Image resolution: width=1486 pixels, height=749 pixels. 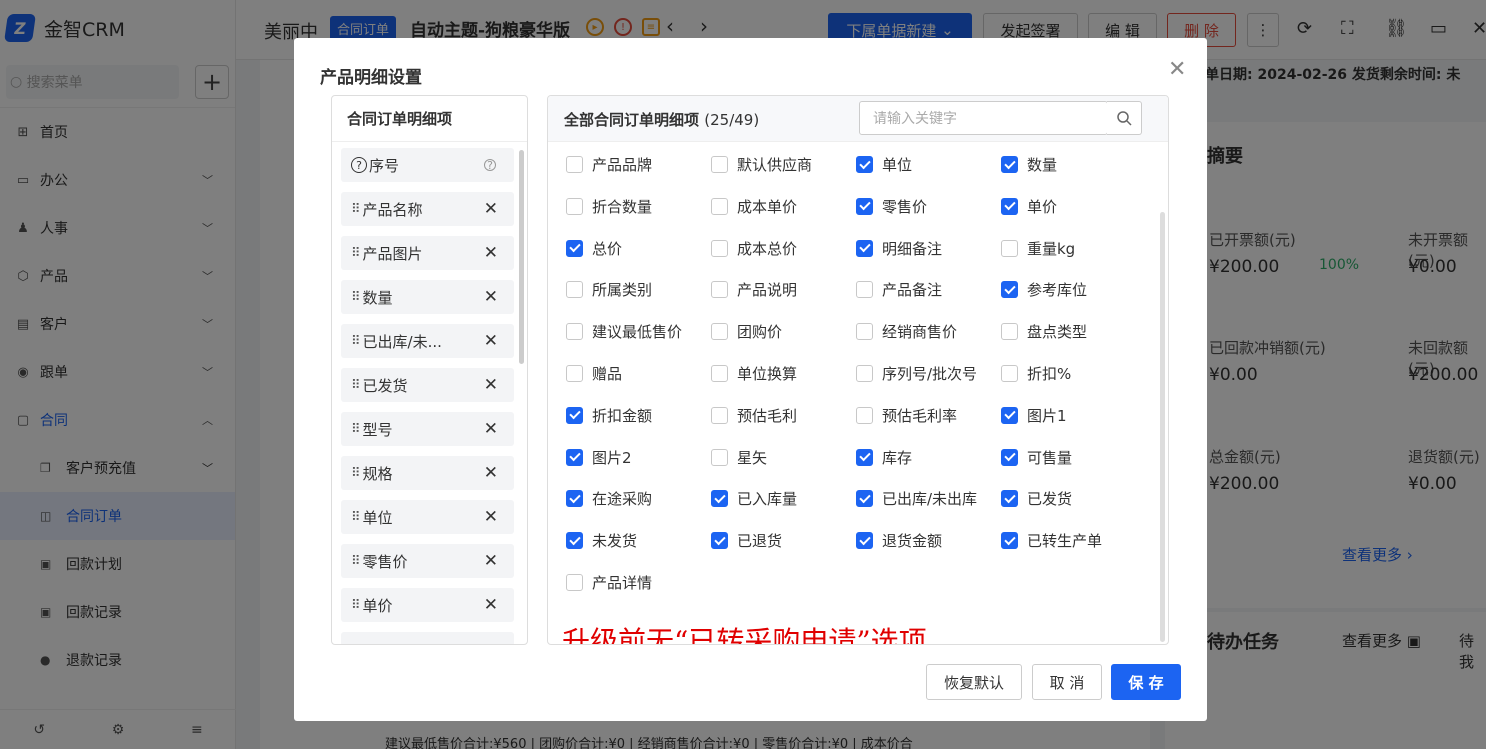 I want to click on field-option: 库存, so click(x=884, y=457).